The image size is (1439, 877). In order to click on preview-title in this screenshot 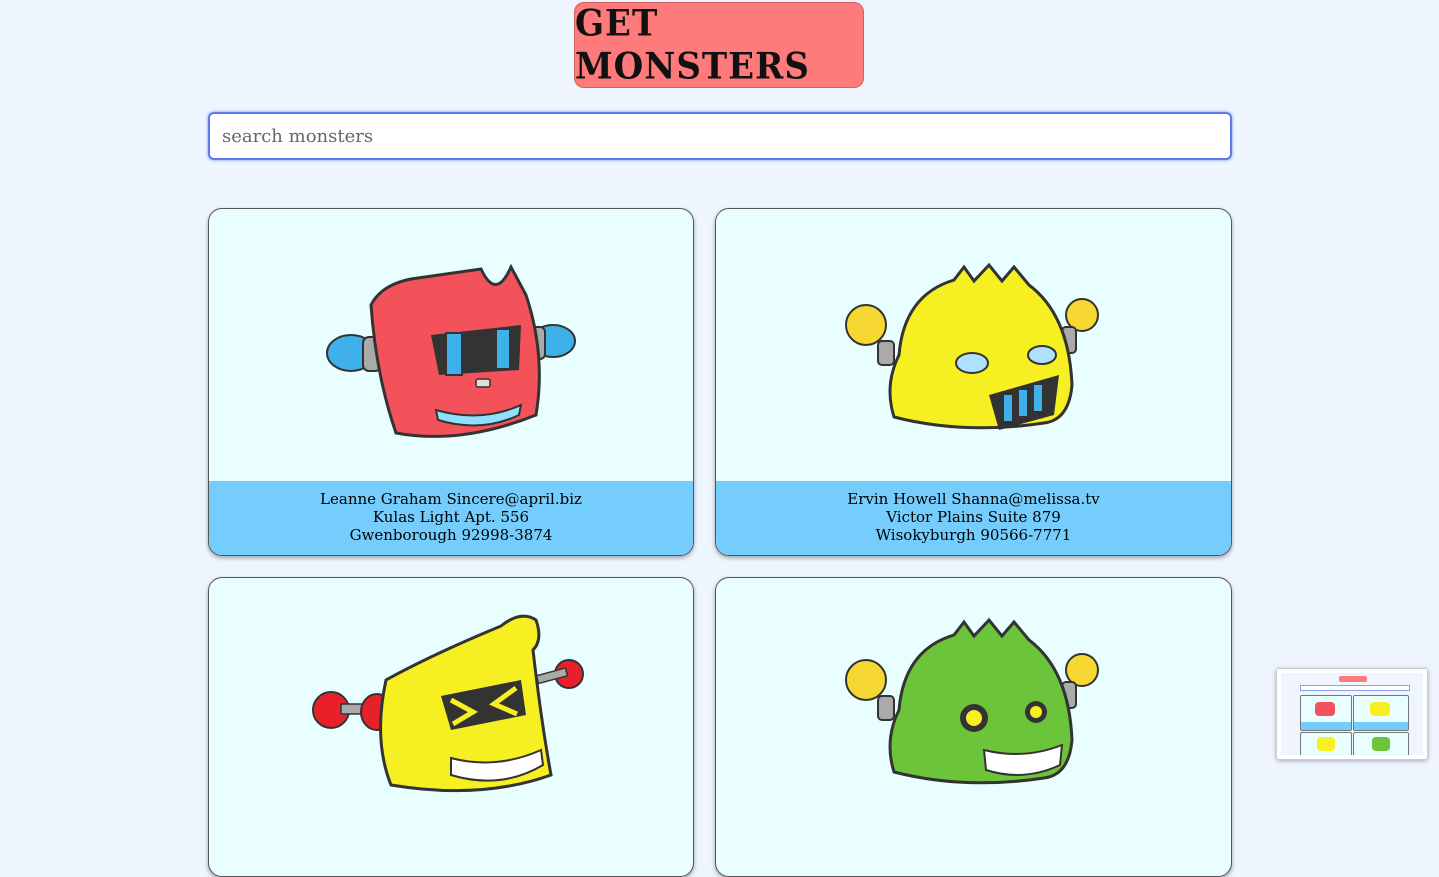, I will do `click(1353, 679)`.